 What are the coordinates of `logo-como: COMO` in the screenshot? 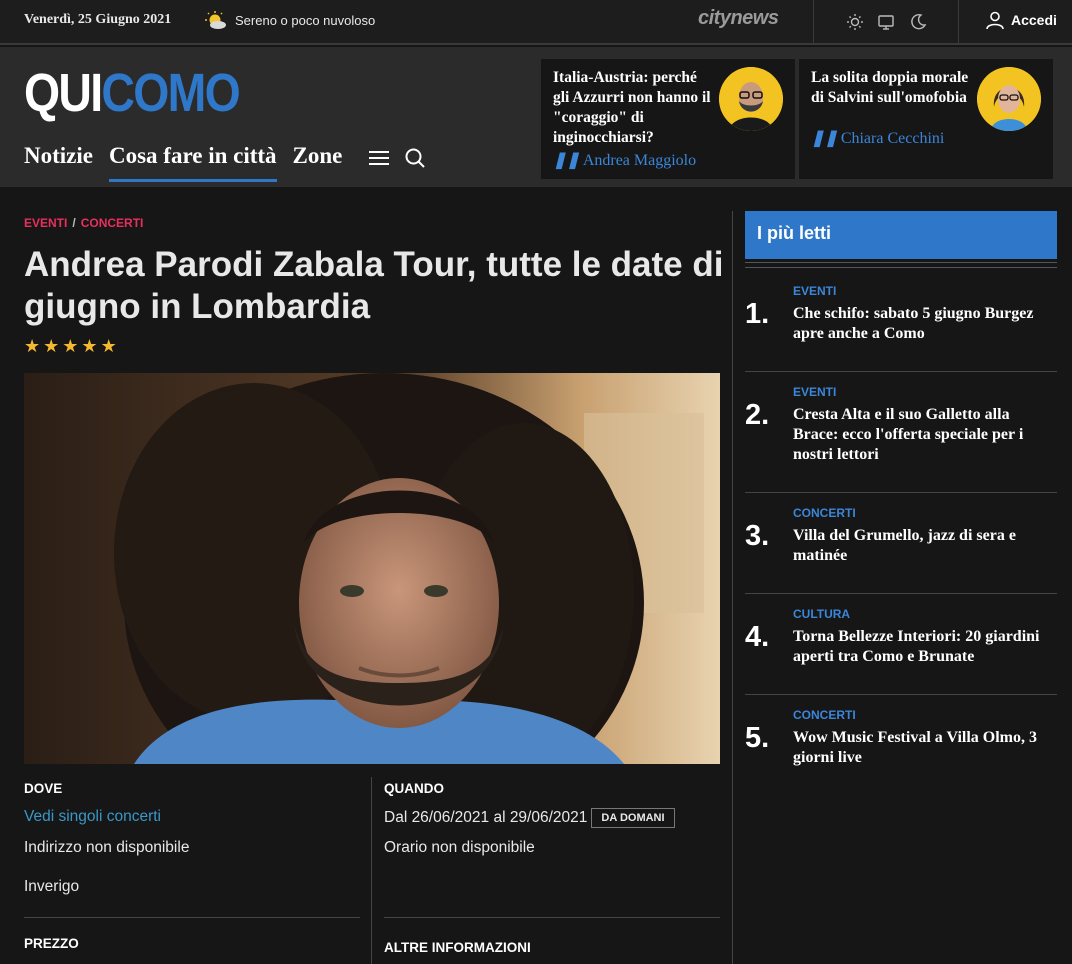 It's located at (170, 93).